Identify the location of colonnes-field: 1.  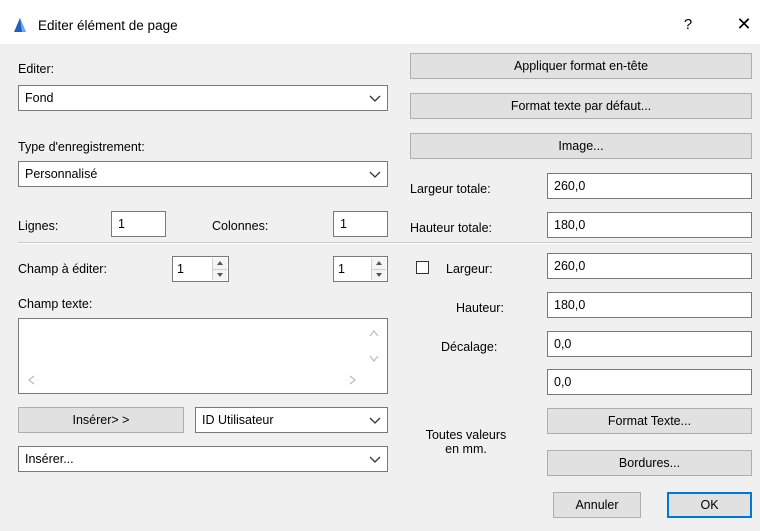
(360, 224).